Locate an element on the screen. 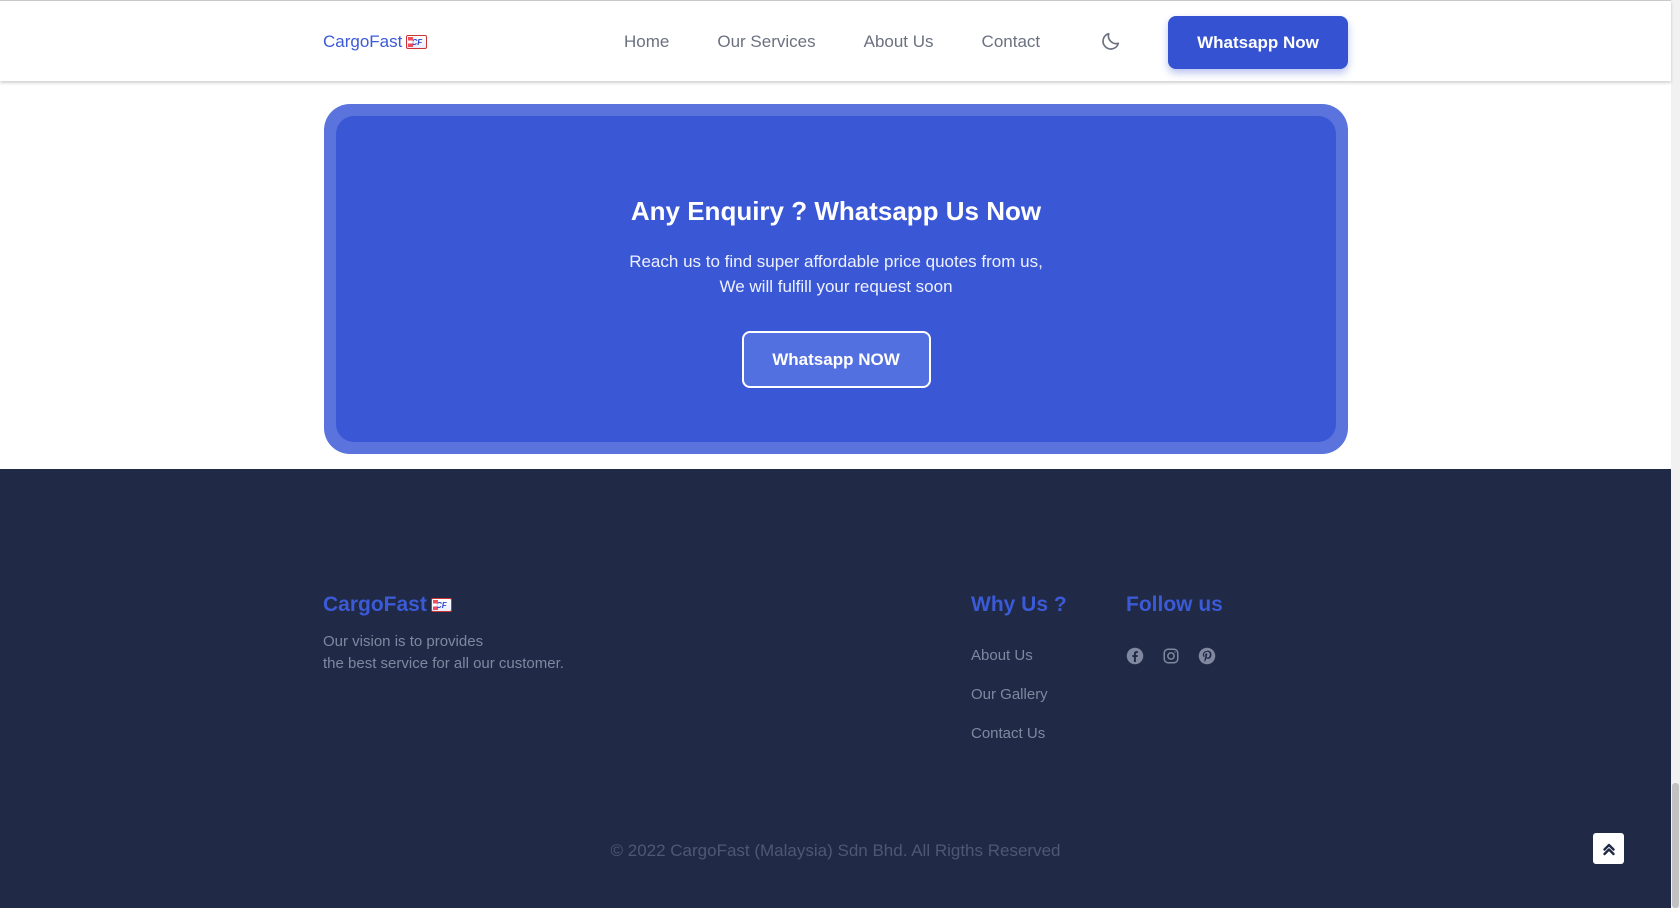 The height and width of the screenshot is (908, 1680). vision-line-2: the best service for all our customer. is located at coordinates (443, 663).